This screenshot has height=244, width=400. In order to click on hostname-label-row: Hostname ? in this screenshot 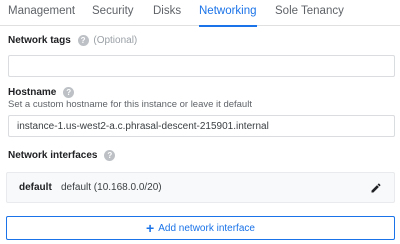, I will do `click(41, 92)`.